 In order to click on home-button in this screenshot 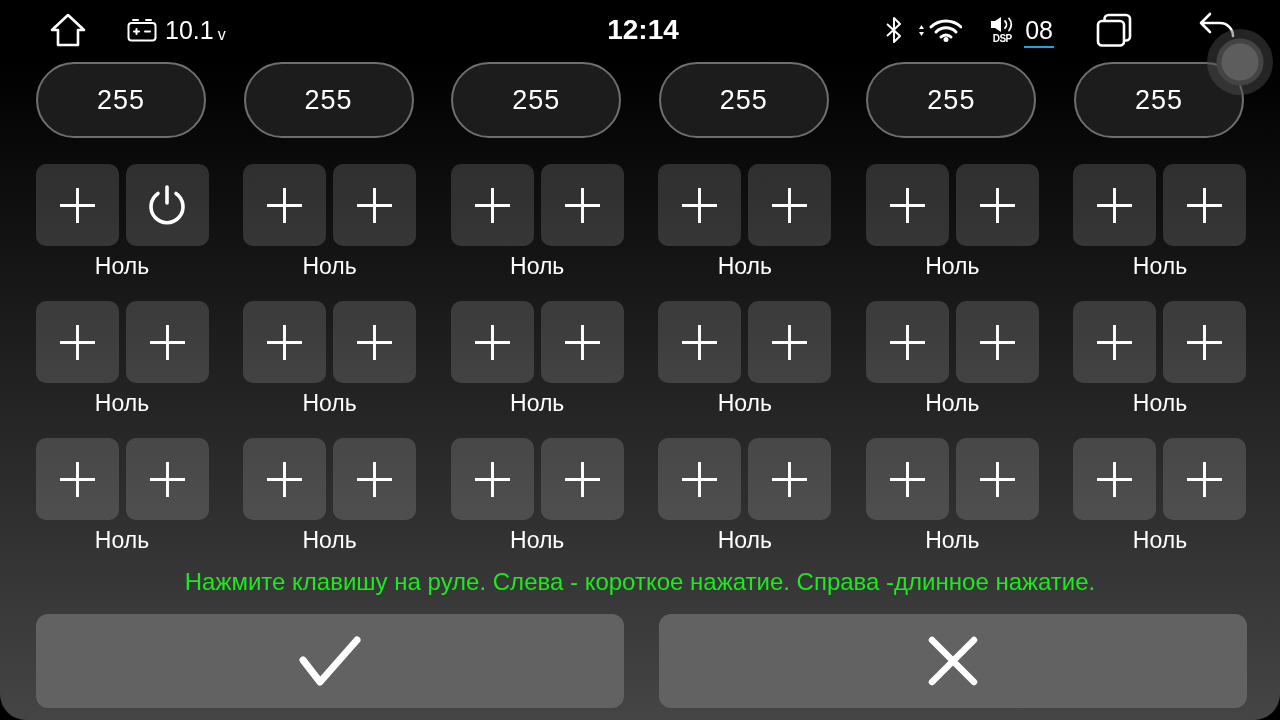, I will do `click(68, 30)`.